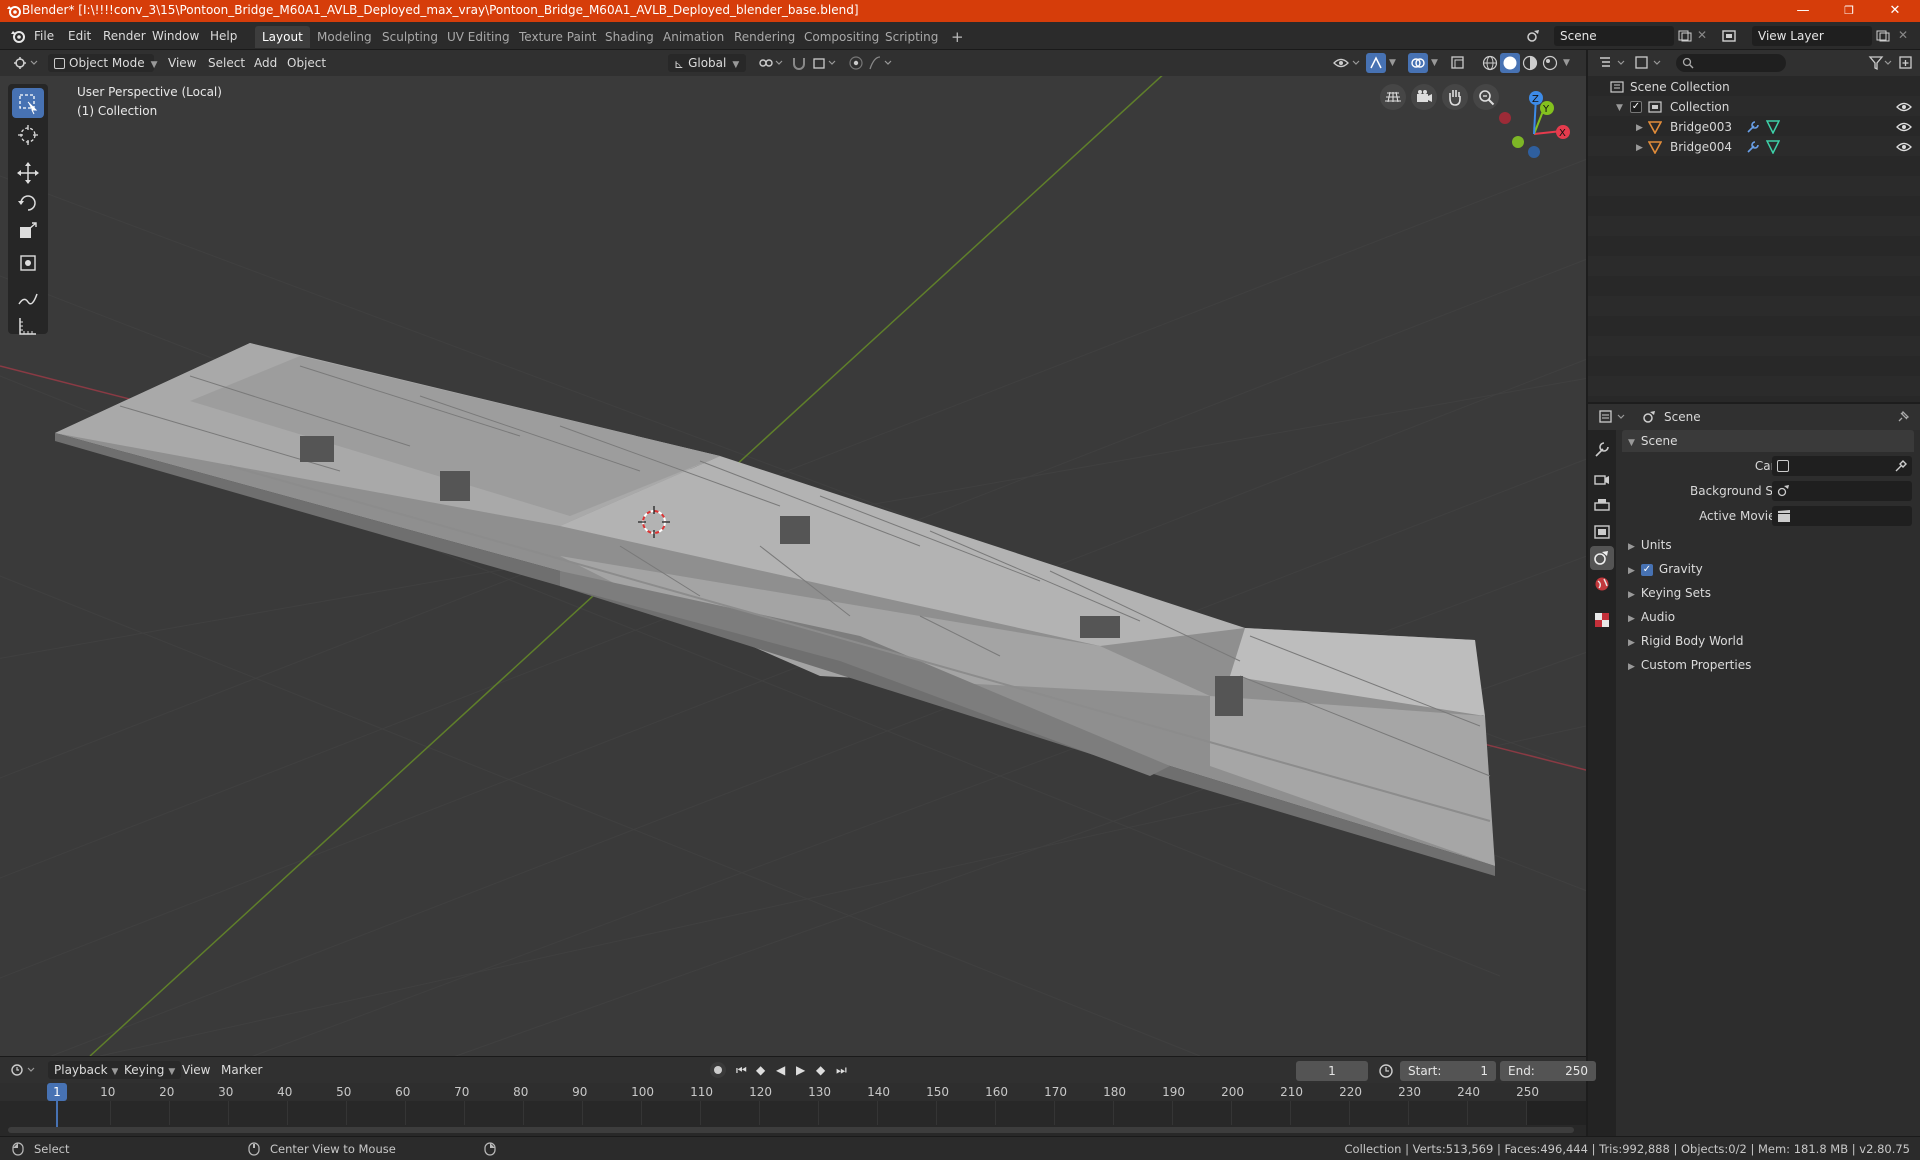 The width and height of the screenshot is (1920, 1160). What do you see at coordinates (1768, 545) in the screenshot?
I see `units-section-header: ▶ Units` at bounding box center [1768, 545].